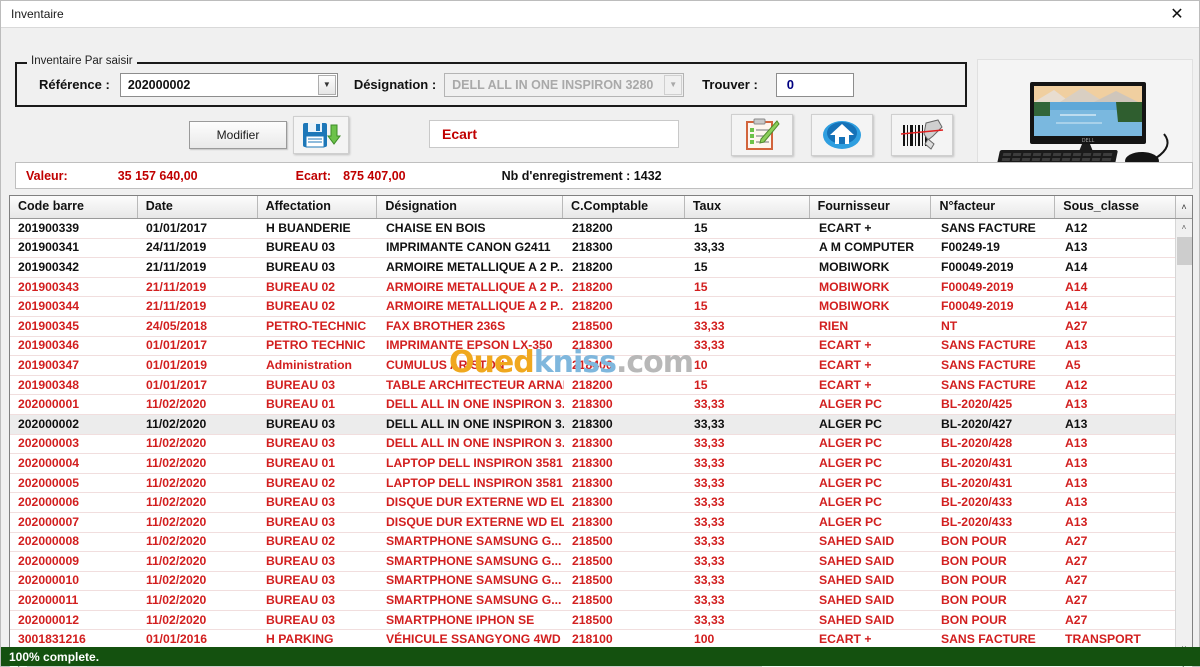 The image size is (1200, 667). I want to click on ecart-field-value: Ecart, so click(460, 134).